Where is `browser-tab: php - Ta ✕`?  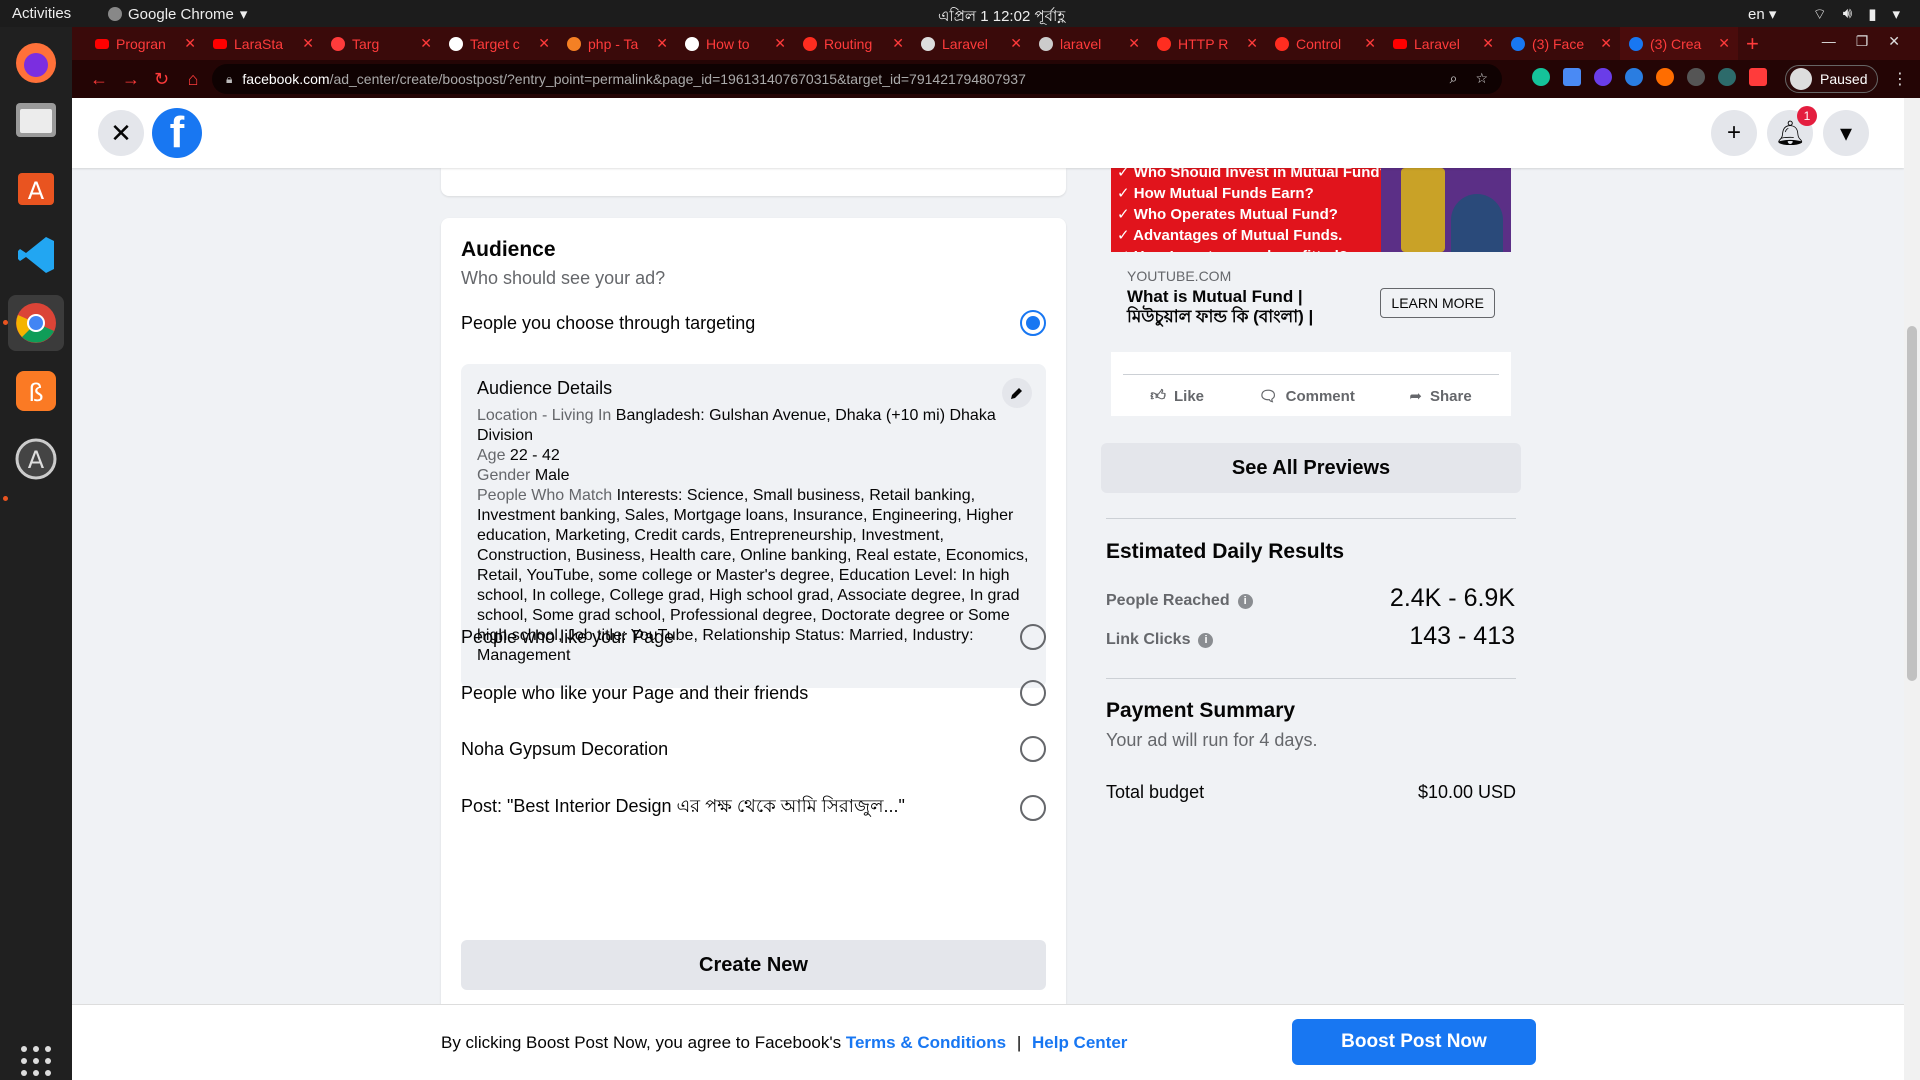
browser-tab: php - Ta ✕ is located at coordinates (617, 43).